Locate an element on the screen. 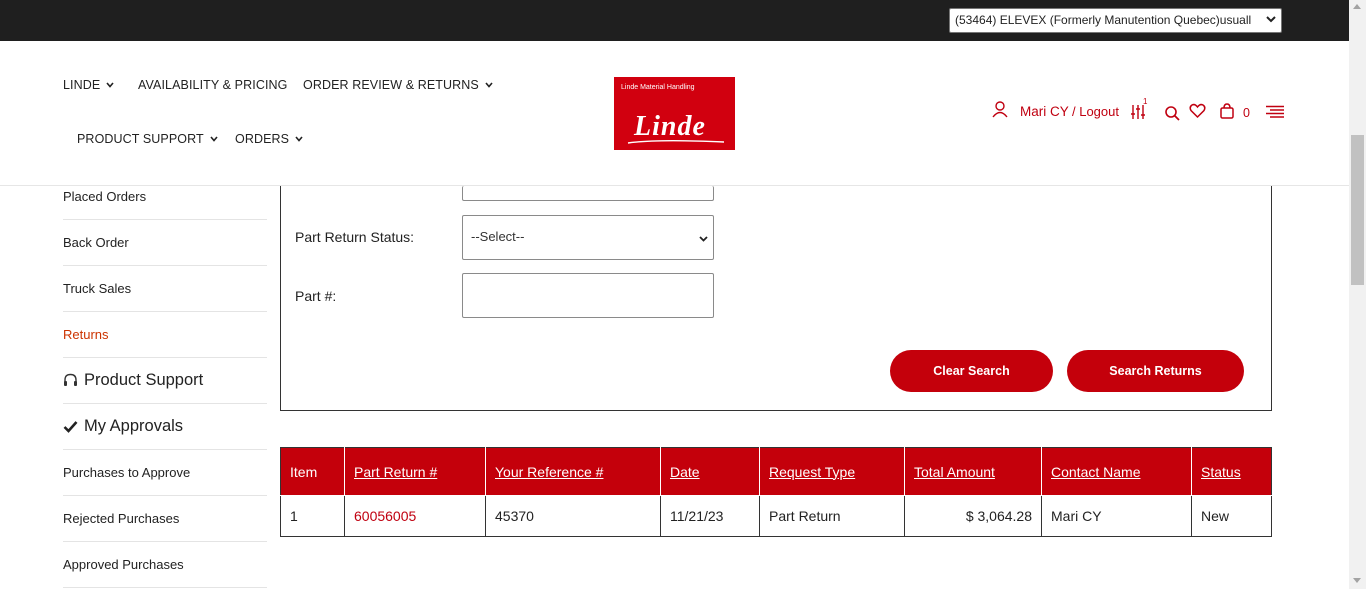  cart-count: 0 is located at coordinates (1246, 113).